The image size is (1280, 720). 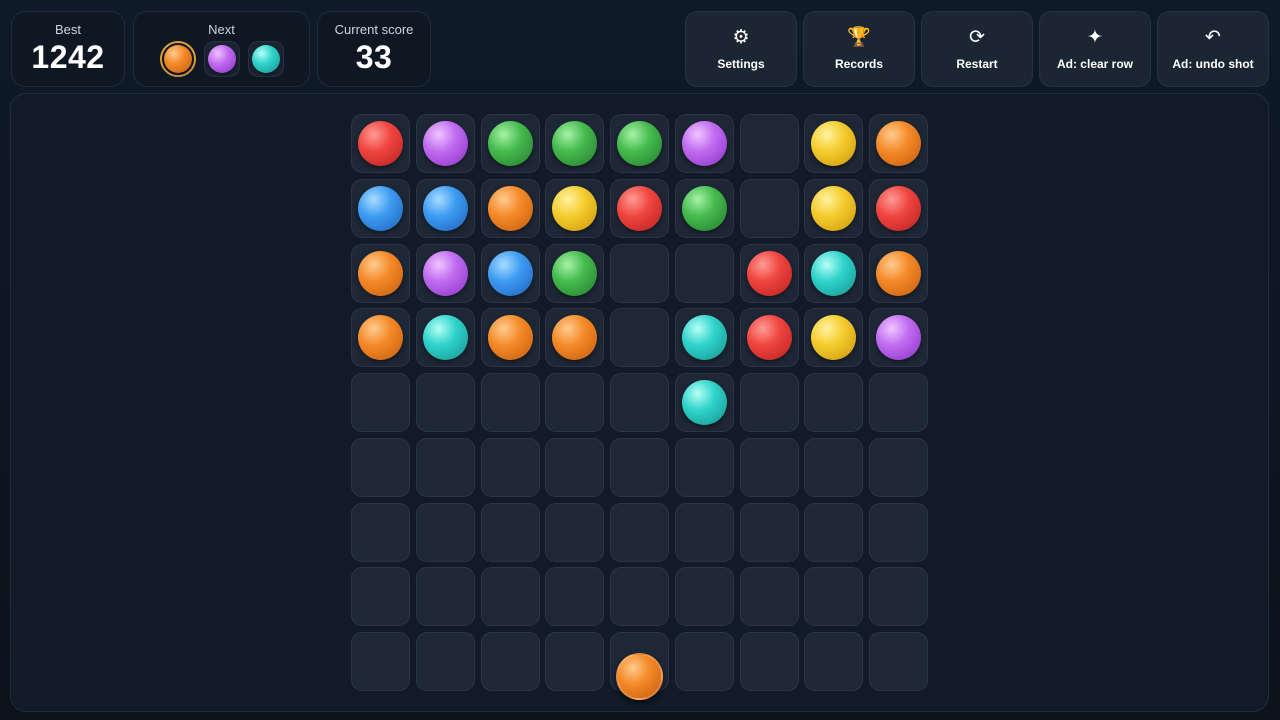 What do you see at coordinates (859, 49) in the screenshot?
I see `records-button: 🏆 Records` at bounding box center [859, 49].